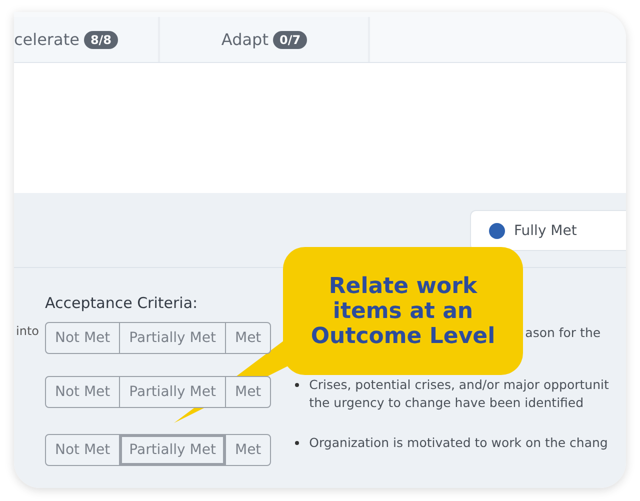 Image resolution: width=640 pixels, height=501 pixels. Describe the element at coordinates (545, 230) in the screenshot. I see `legend-label: Fully Met` at that location.